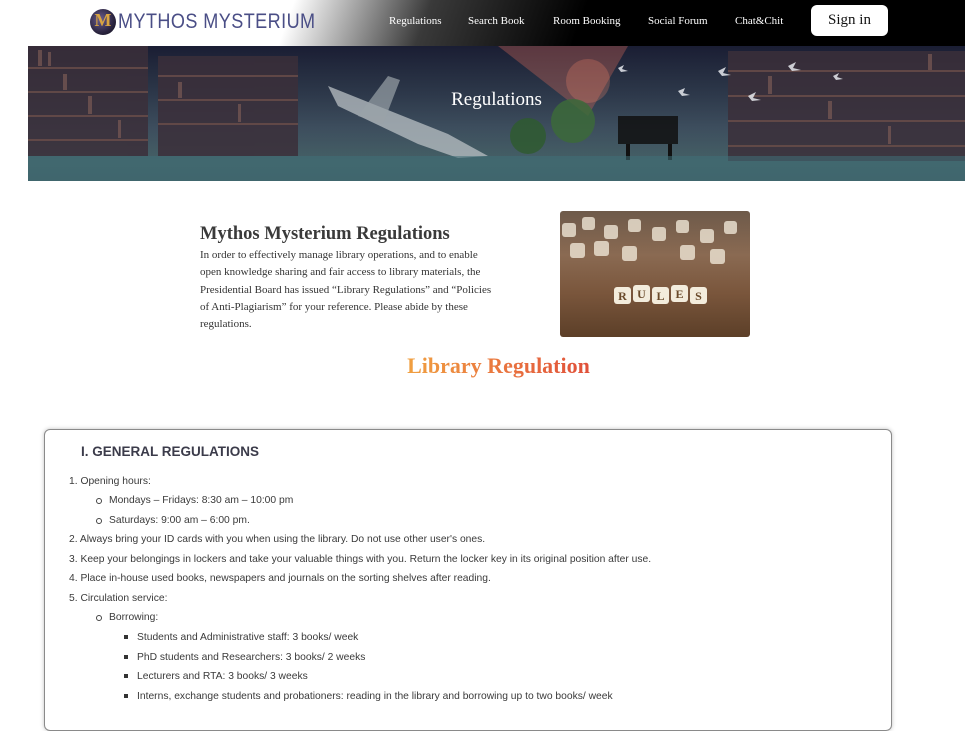 The image size is (965, 731). Describe the element at coordinates (118, 598) in the screenshot. I see `list-item: 5. Circulation service:` at that location.